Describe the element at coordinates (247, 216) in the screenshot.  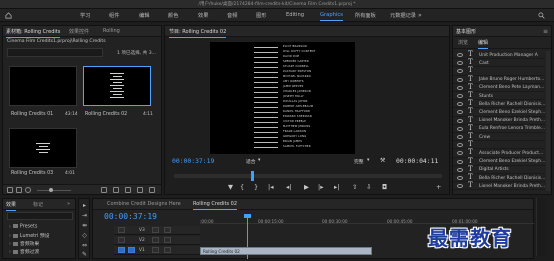
I see `playhead-handle` at that location.